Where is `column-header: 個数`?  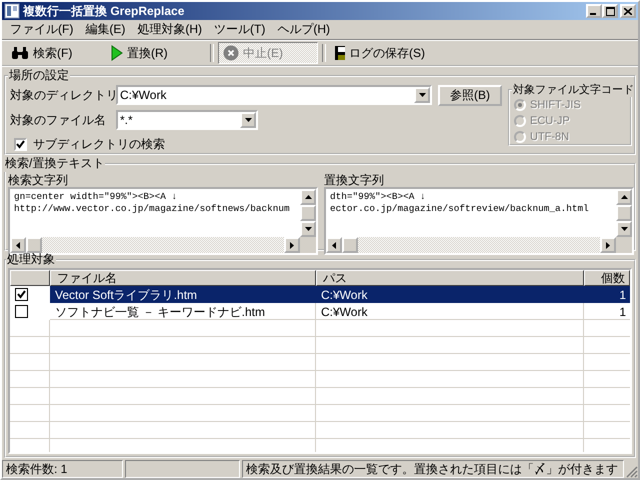
column-header: 個数 is located at coordinates (607, 278).